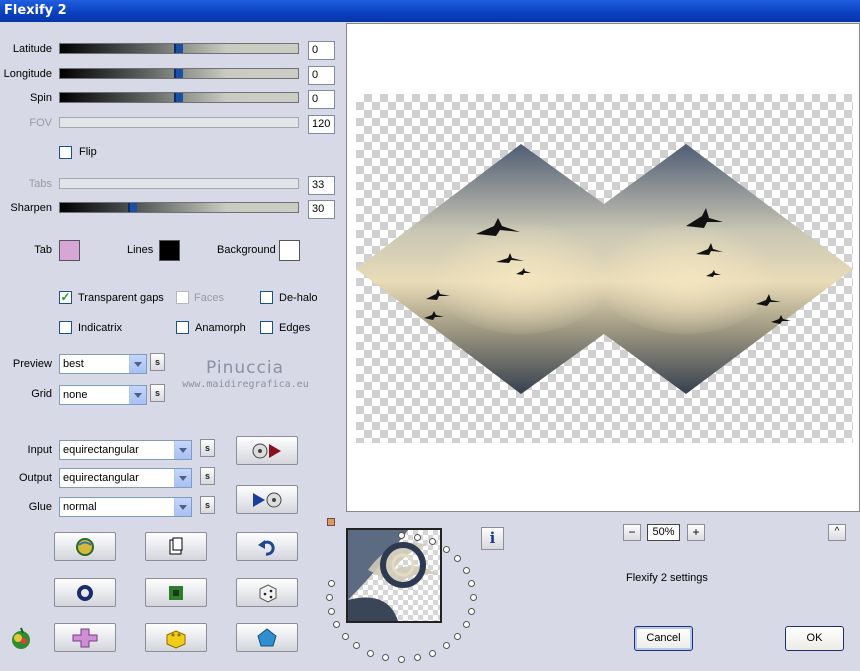 The image size is (860, 671). Describe the element at coordinates (632, 532) in the screenshot. I see `zoom-out-button: −` at that location.